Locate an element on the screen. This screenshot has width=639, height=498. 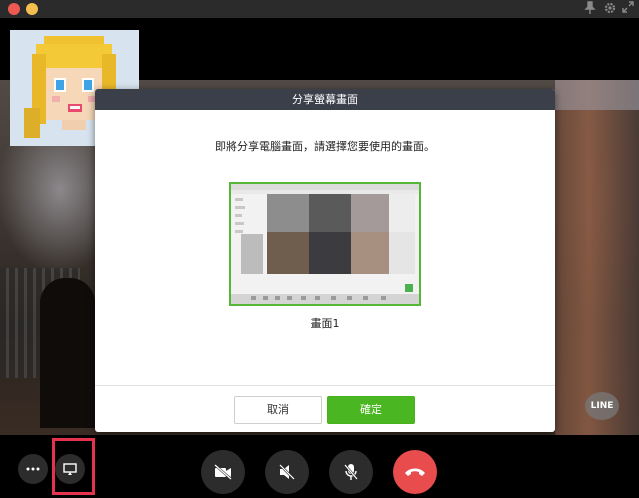
background-window is located at coordinates (597, 95).